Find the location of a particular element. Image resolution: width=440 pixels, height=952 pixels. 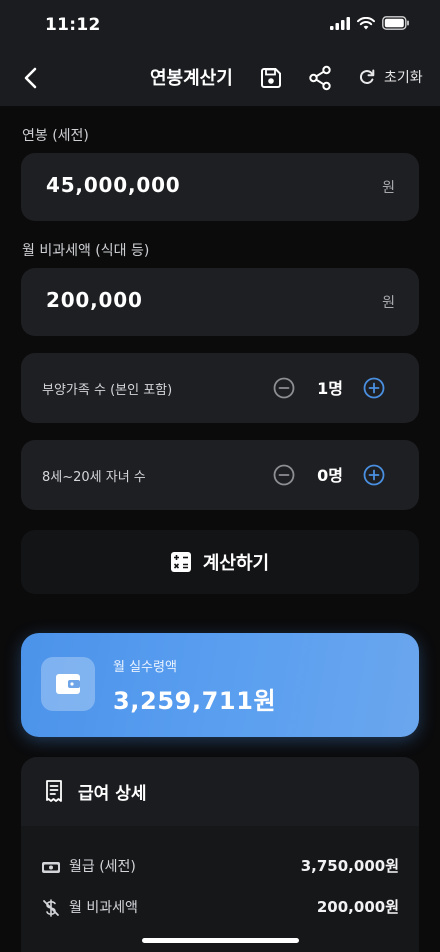

reset-button: 초기화 is located at coordinates (390, 77).